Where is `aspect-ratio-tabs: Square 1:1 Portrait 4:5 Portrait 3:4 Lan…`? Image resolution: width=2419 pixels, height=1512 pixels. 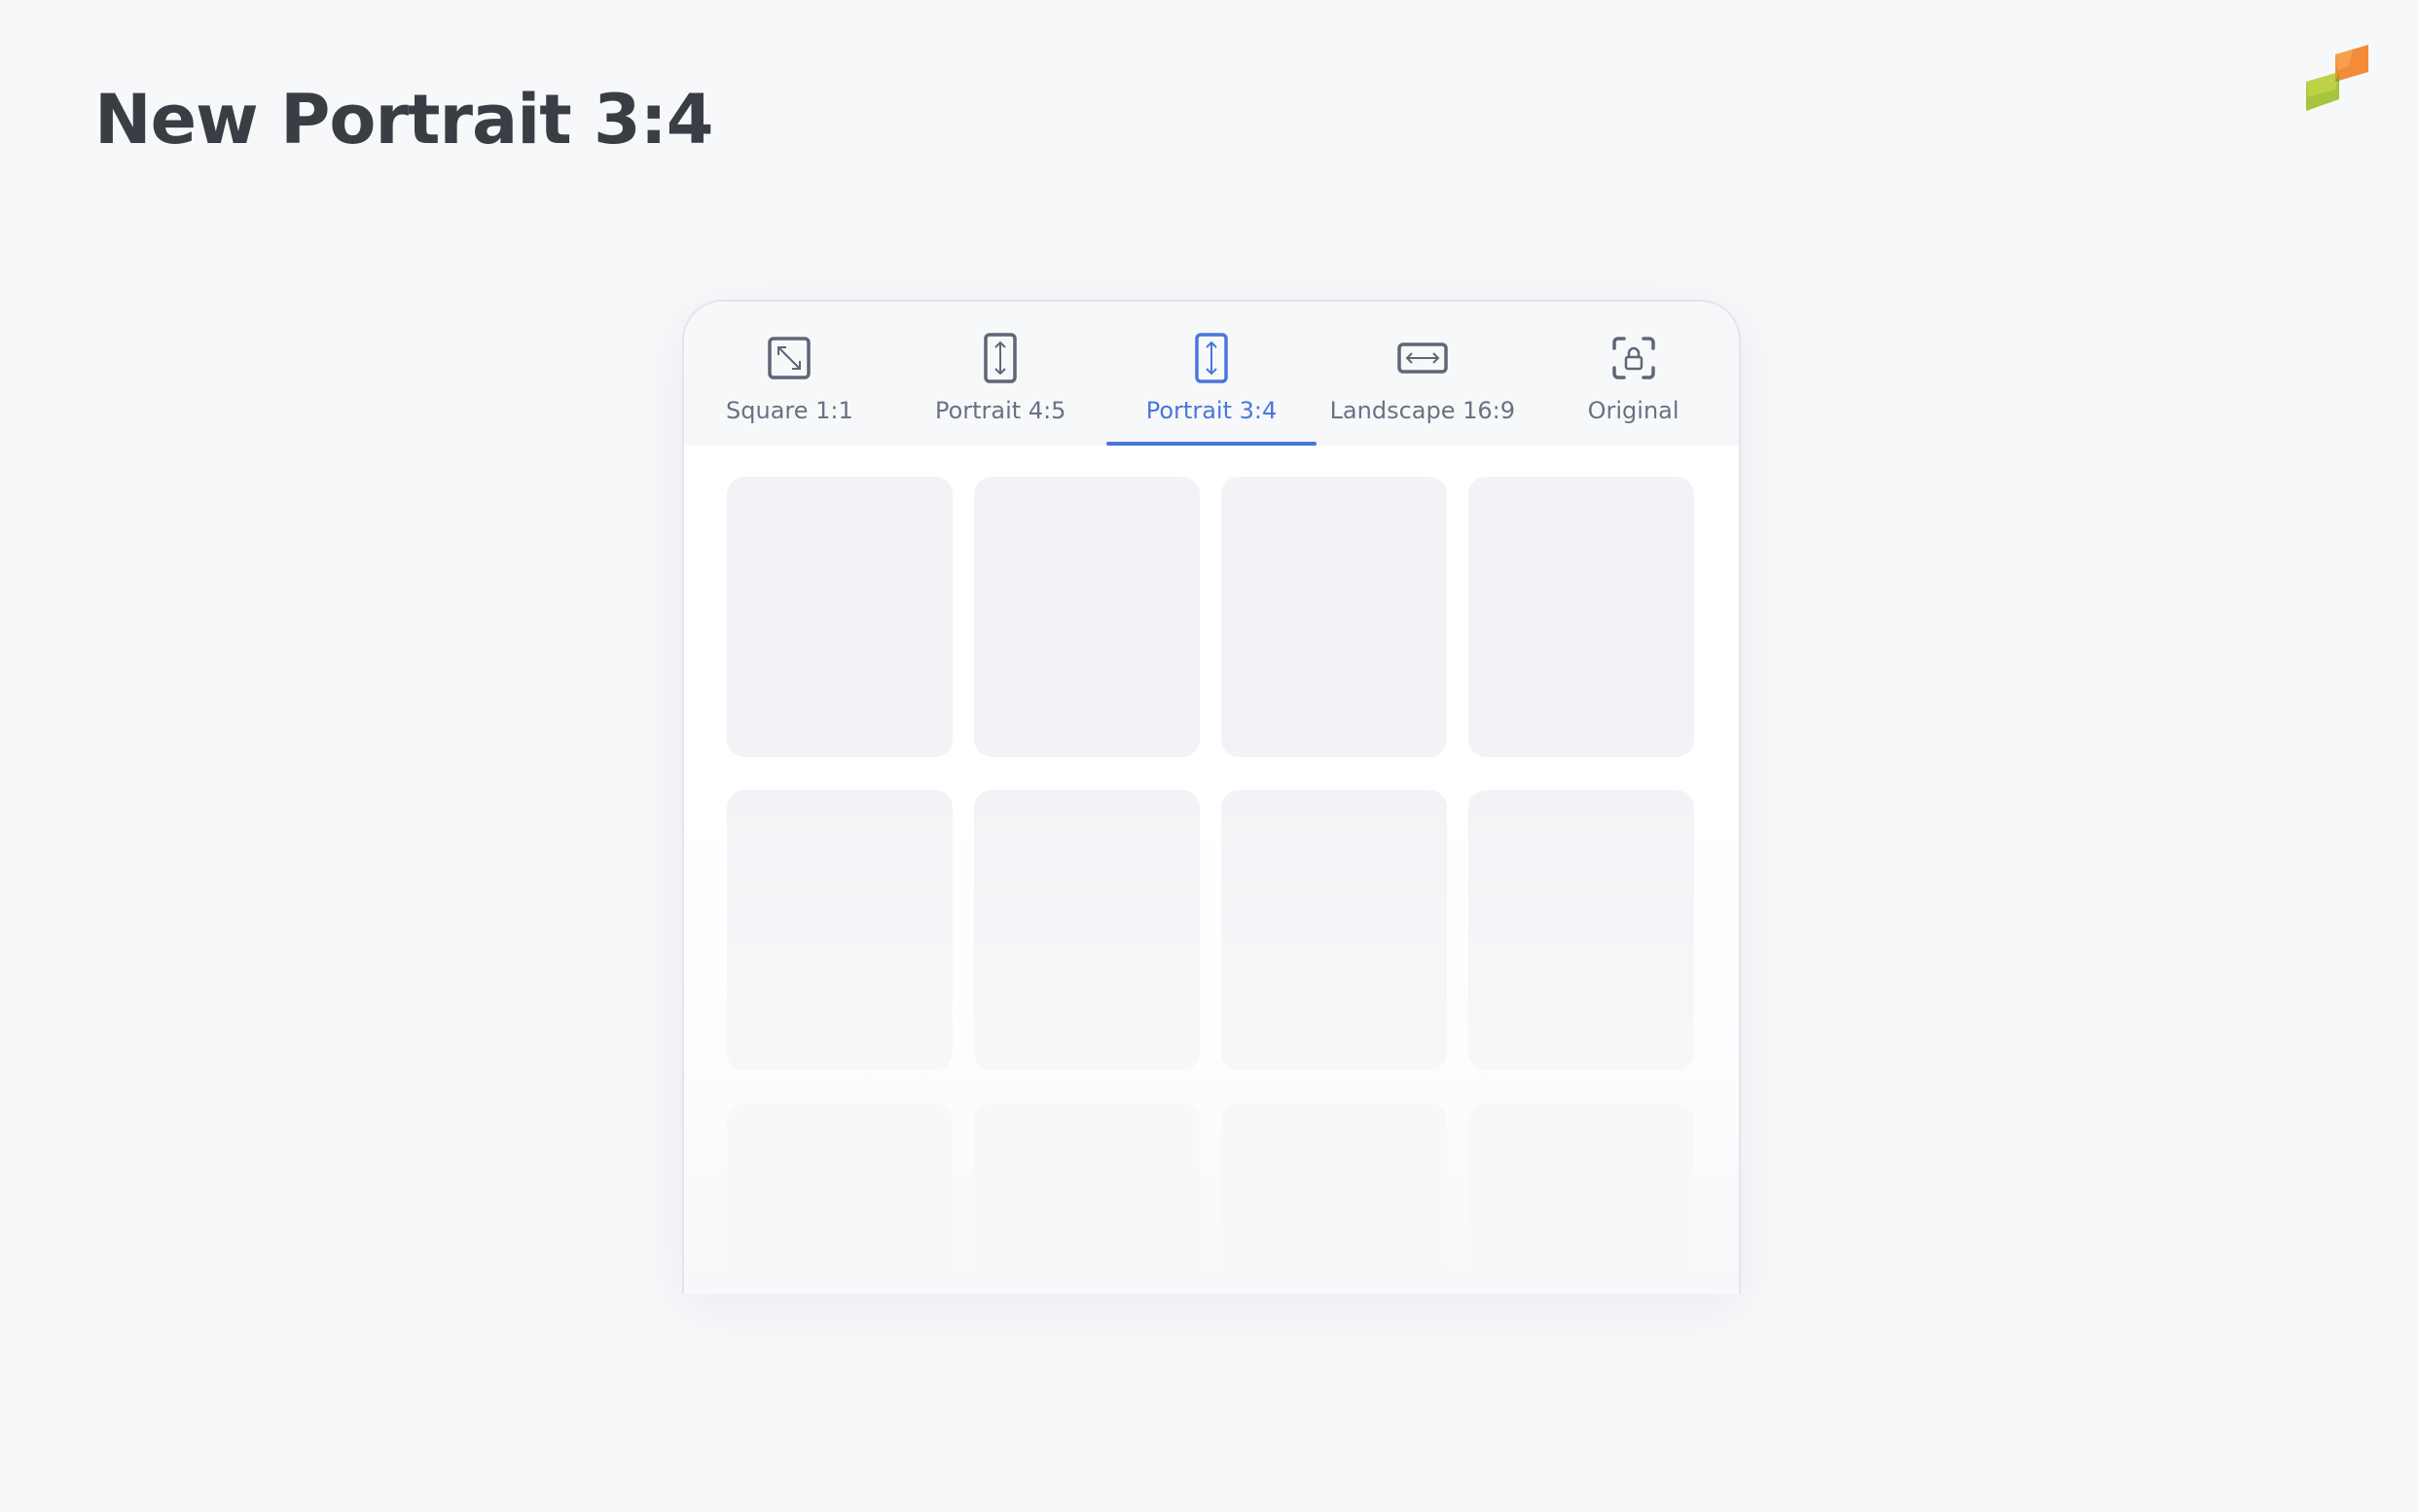 aspect-ratio-tabs: Square 1:1 Portrait 4:5 Portrait 3:4 Lan… is located at coordinates (1211, 374).